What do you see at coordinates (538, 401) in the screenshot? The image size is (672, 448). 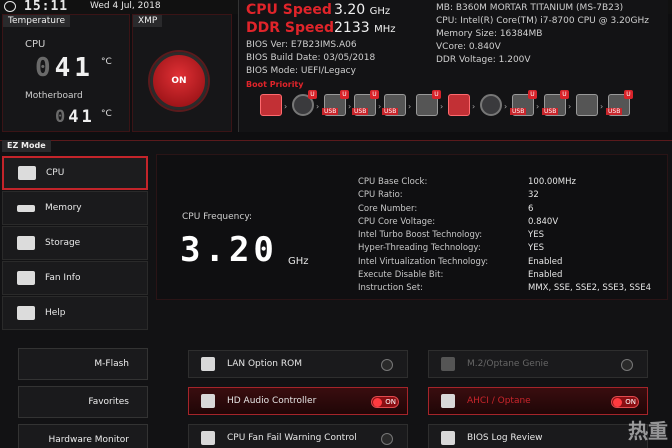 I see `ahci-optane: AHCI / Optane ON` at bounding box center [538, 401].